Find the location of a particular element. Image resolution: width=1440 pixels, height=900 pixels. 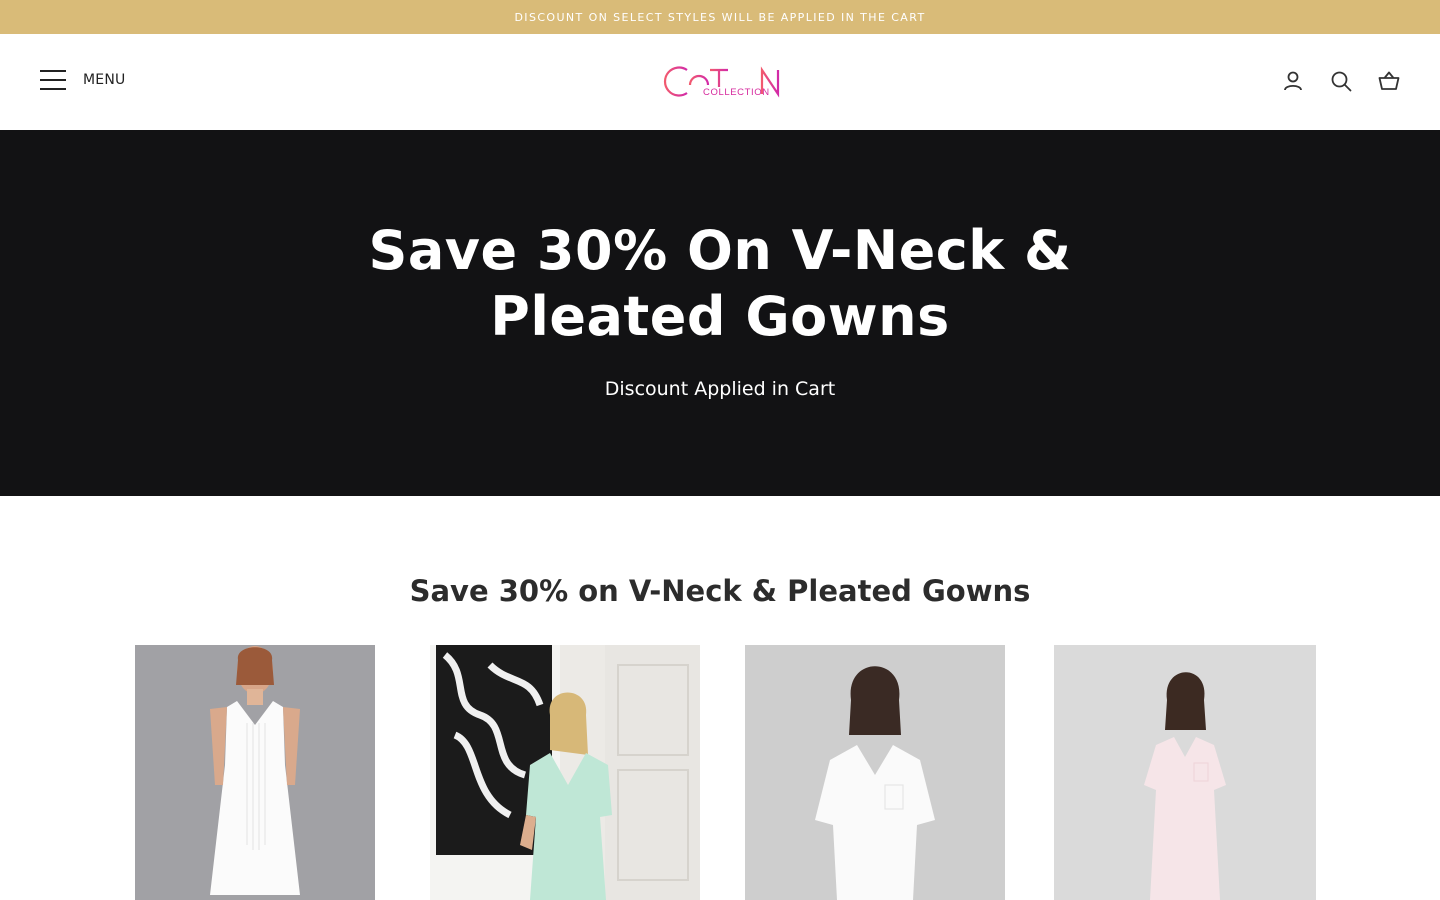

hero-title: Save 30% On V-Neck & Pleated Gowns is located at coordinates (720, 284).